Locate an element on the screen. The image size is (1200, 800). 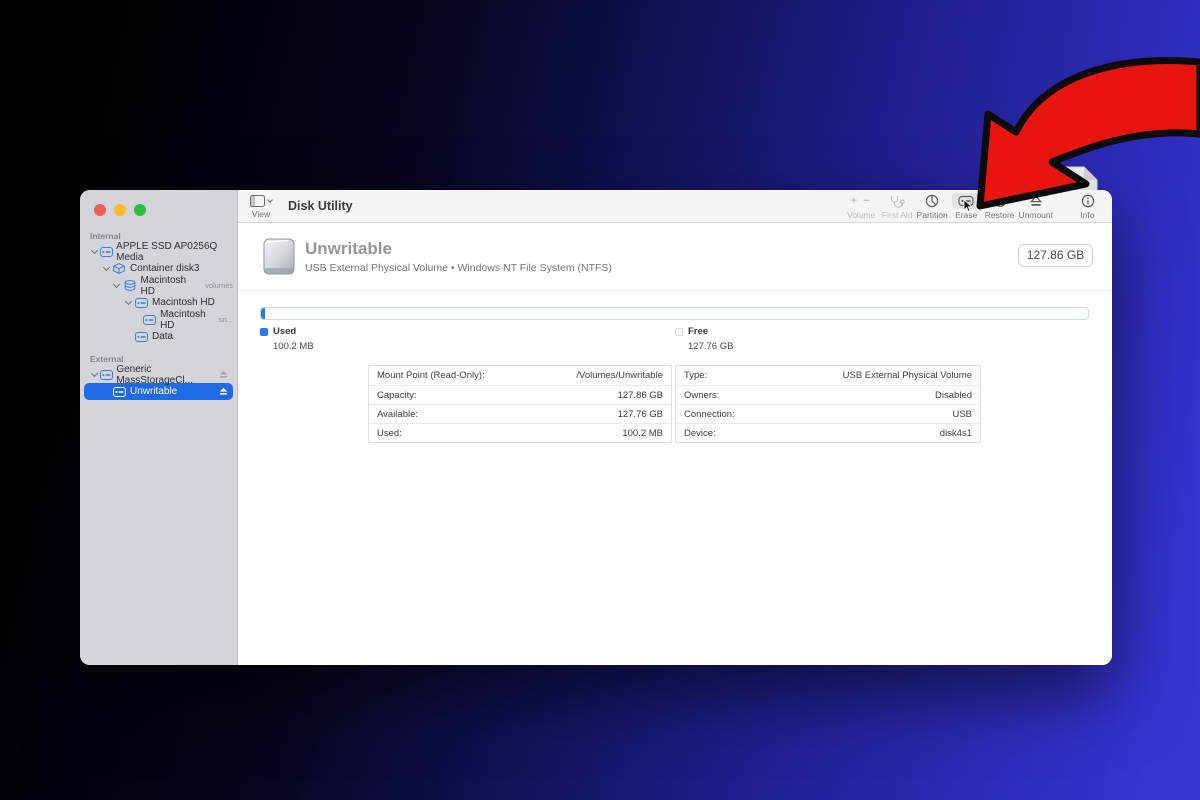
legend-free: Free 127.76 GB is located at coordinates (704, 339).